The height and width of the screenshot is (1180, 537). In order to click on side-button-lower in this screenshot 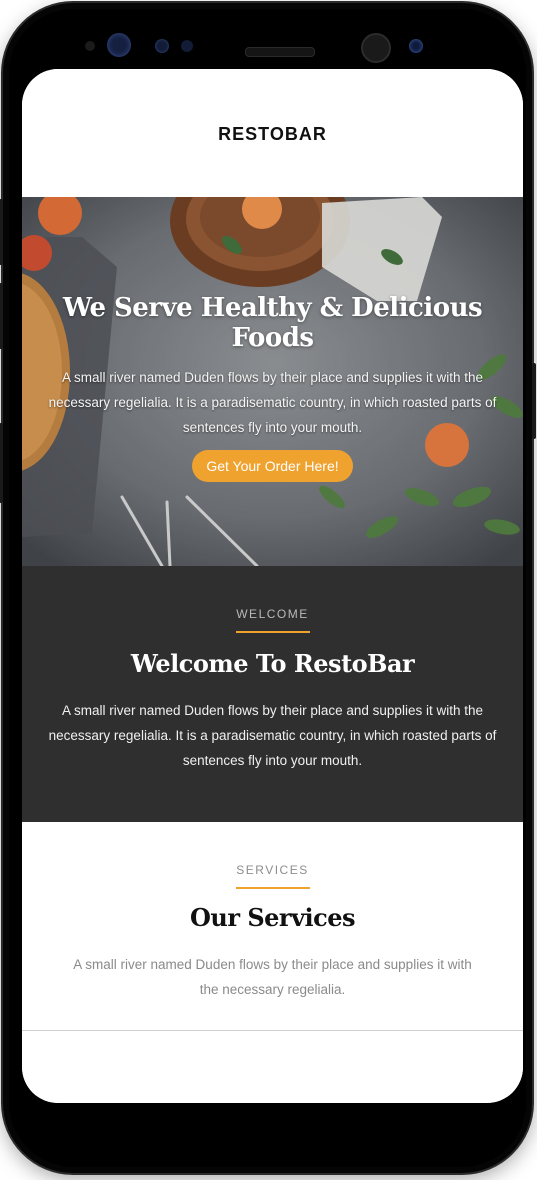, I will do `click(1, 463)`.